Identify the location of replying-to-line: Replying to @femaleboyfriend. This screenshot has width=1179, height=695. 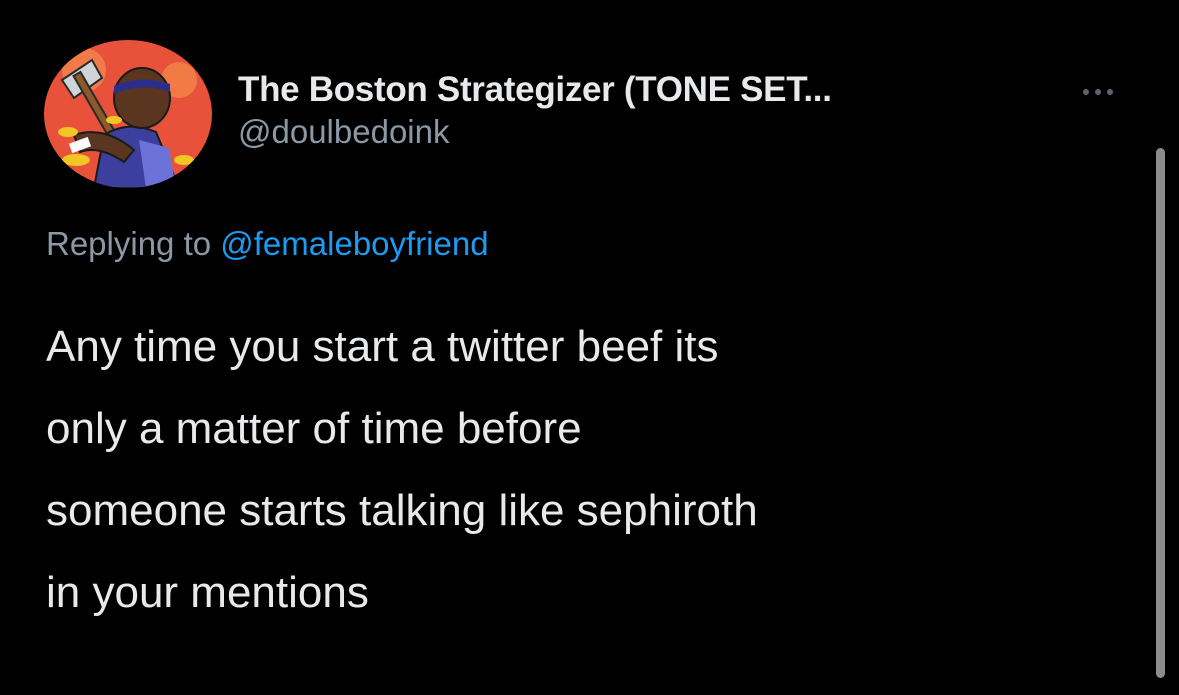
(267, 244).